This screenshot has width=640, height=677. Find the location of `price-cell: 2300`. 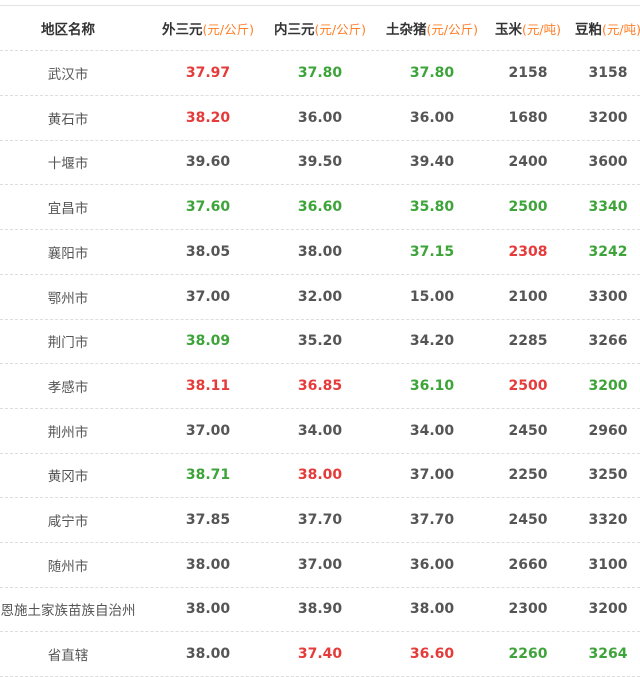

price-cell: 2300 is located at coordinates (528, 609).